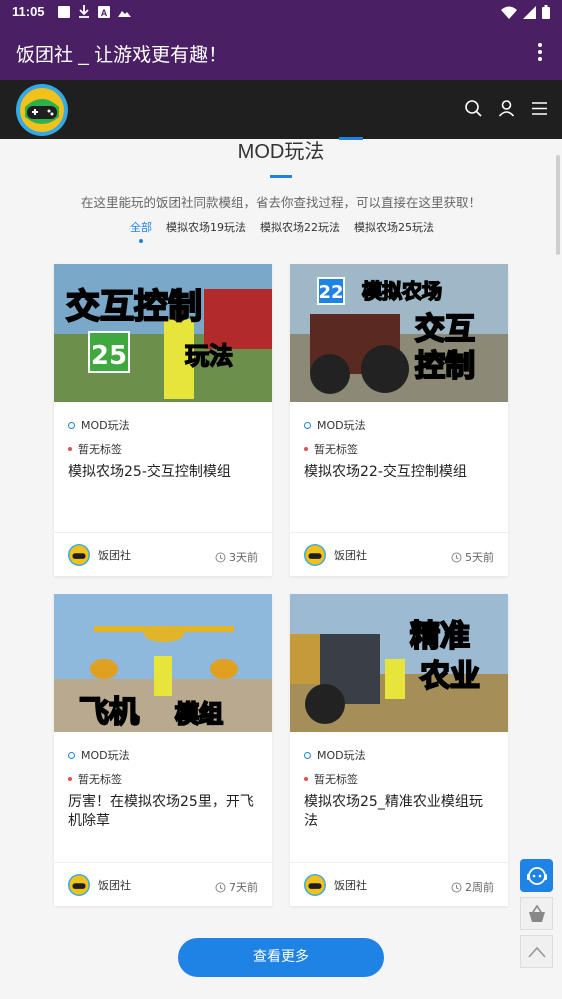 Image resolution: width=562 pixels, height=999 pixels. I want to click on tab-fs25: 模拟农场25玩法, so click(394, 227).